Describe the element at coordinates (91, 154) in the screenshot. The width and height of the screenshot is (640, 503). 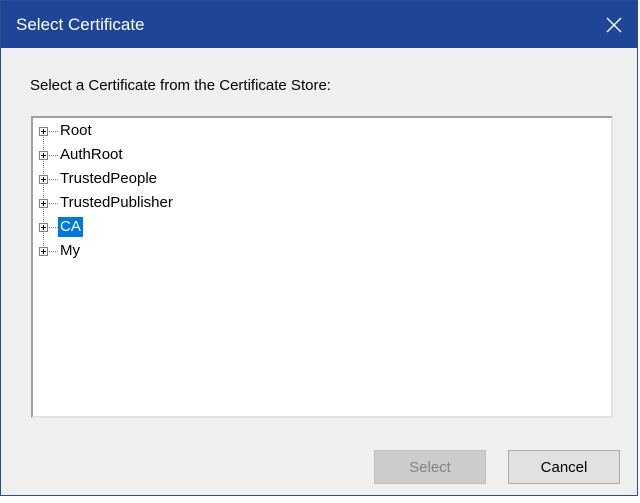
I see `tree-item-label: AuthRoot` at that location.